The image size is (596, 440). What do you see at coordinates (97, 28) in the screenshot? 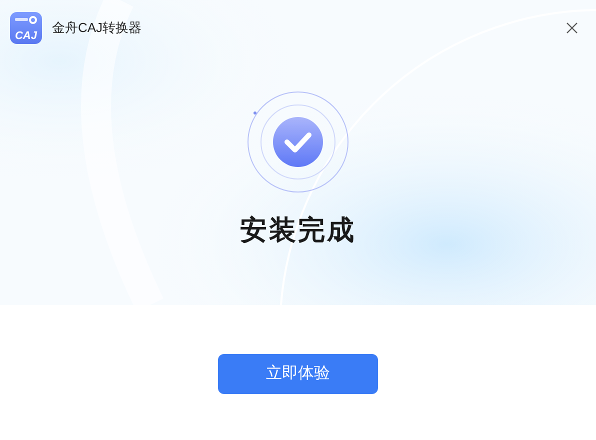
I see `window-title: 金舟CAJ转换器` at bounding box center [97, 28].